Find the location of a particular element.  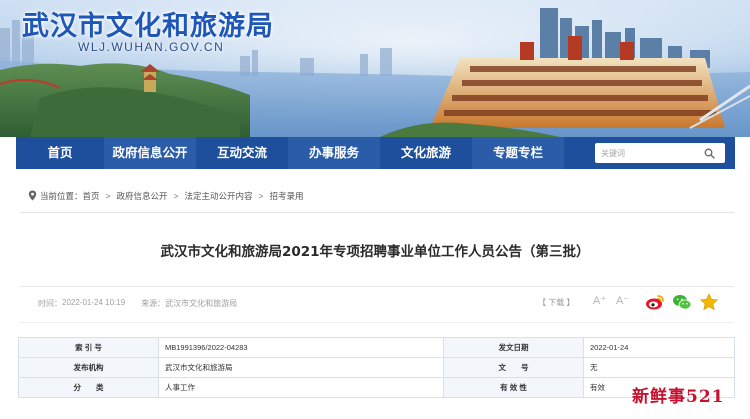

nav-item-special-topics: 专题专栏 is located at coordinates (518, 153).